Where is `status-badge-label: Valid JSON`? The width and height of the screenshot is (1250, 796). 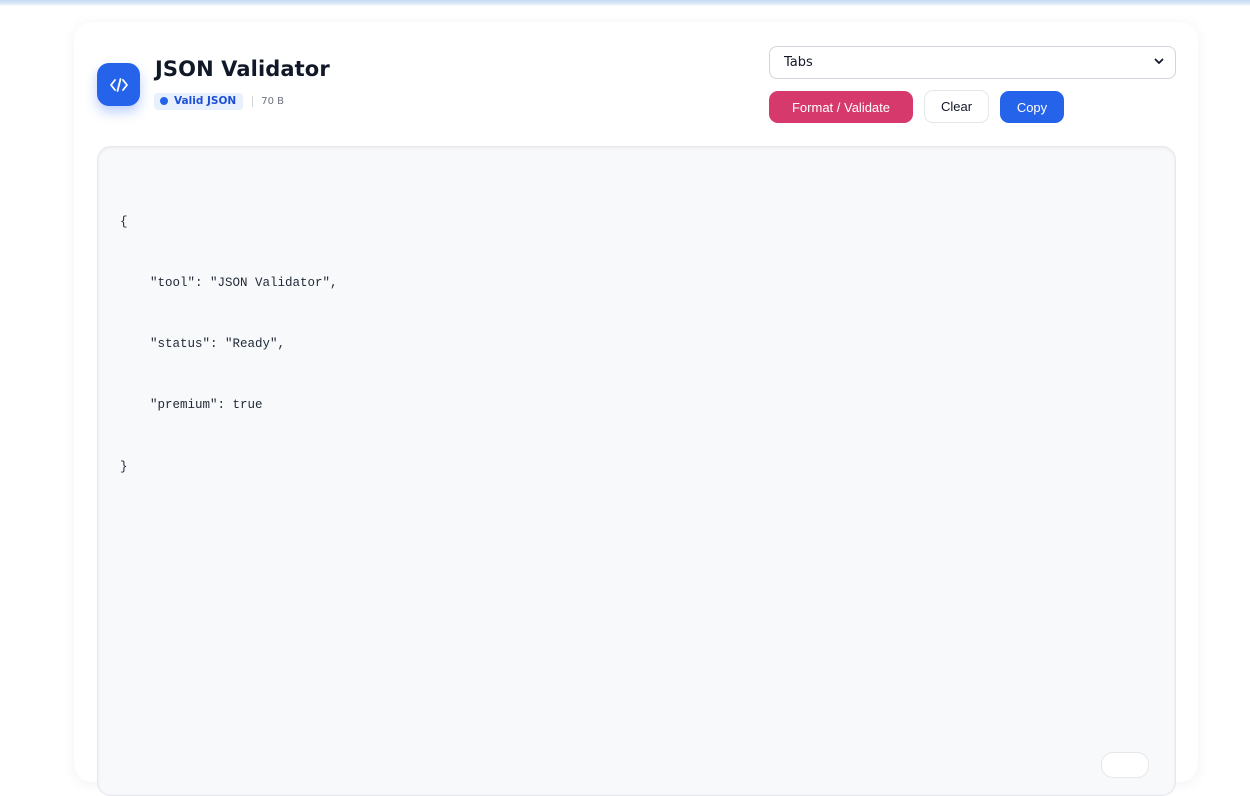
status-badge-label: Valid JSON is located at coordinates (205, 101).